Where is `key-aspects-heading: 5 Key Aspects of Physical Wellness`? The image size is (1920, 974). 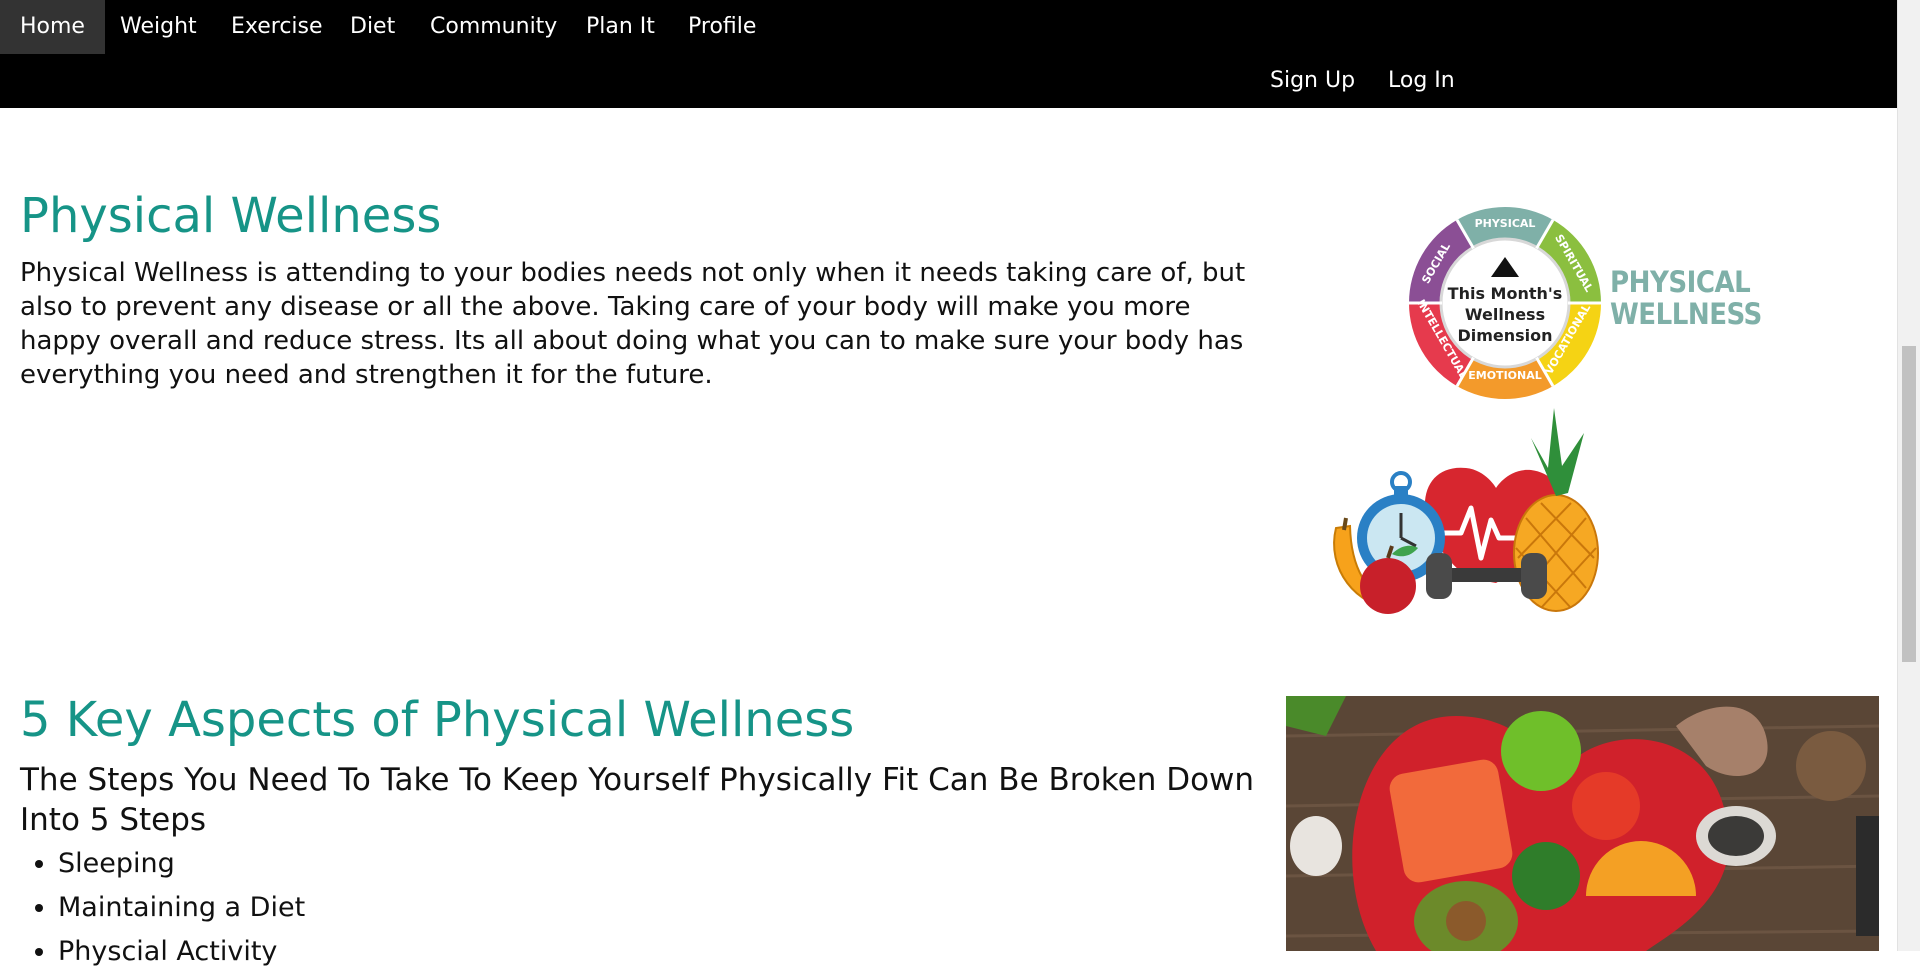 key-aspects-heading: 5 Key Aspects of Physical Wellness is located at coordinates (437, 720).